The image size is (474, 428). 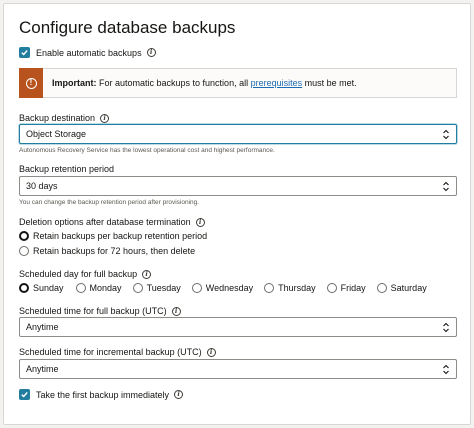 What do you see at coordinates (78, 274) in the screenshot?
I see `full-day-label: Scheduled day for full backup` at bounding box center [78, 274].